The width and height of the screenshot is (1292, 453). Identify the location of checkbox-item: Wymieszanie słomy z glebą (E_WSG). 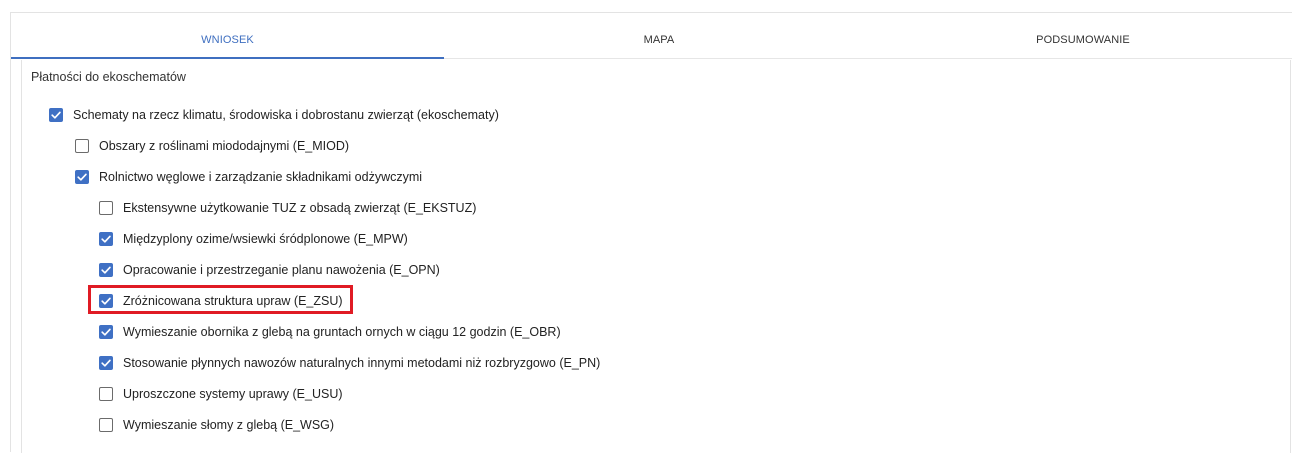
(216, 425).